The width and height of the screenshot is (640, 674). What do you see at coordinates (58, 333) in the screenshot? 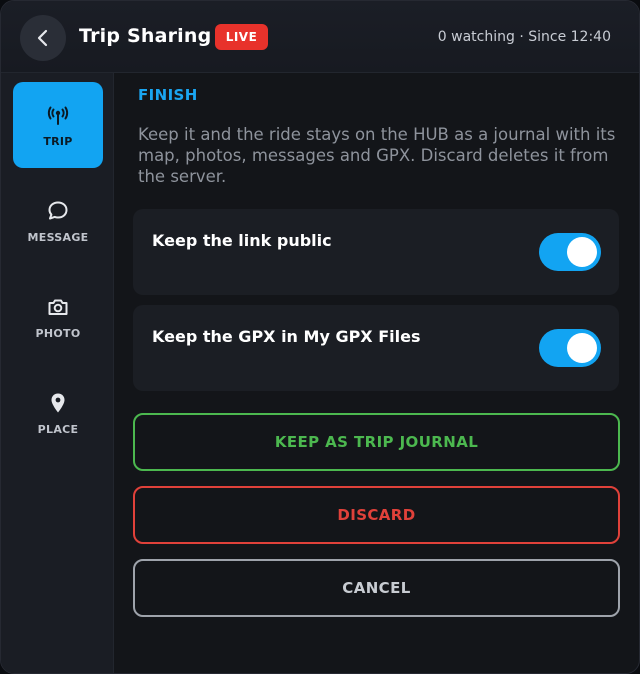
I see `sidebar-item-label: PHOTO` at bounding box center [58, 333].